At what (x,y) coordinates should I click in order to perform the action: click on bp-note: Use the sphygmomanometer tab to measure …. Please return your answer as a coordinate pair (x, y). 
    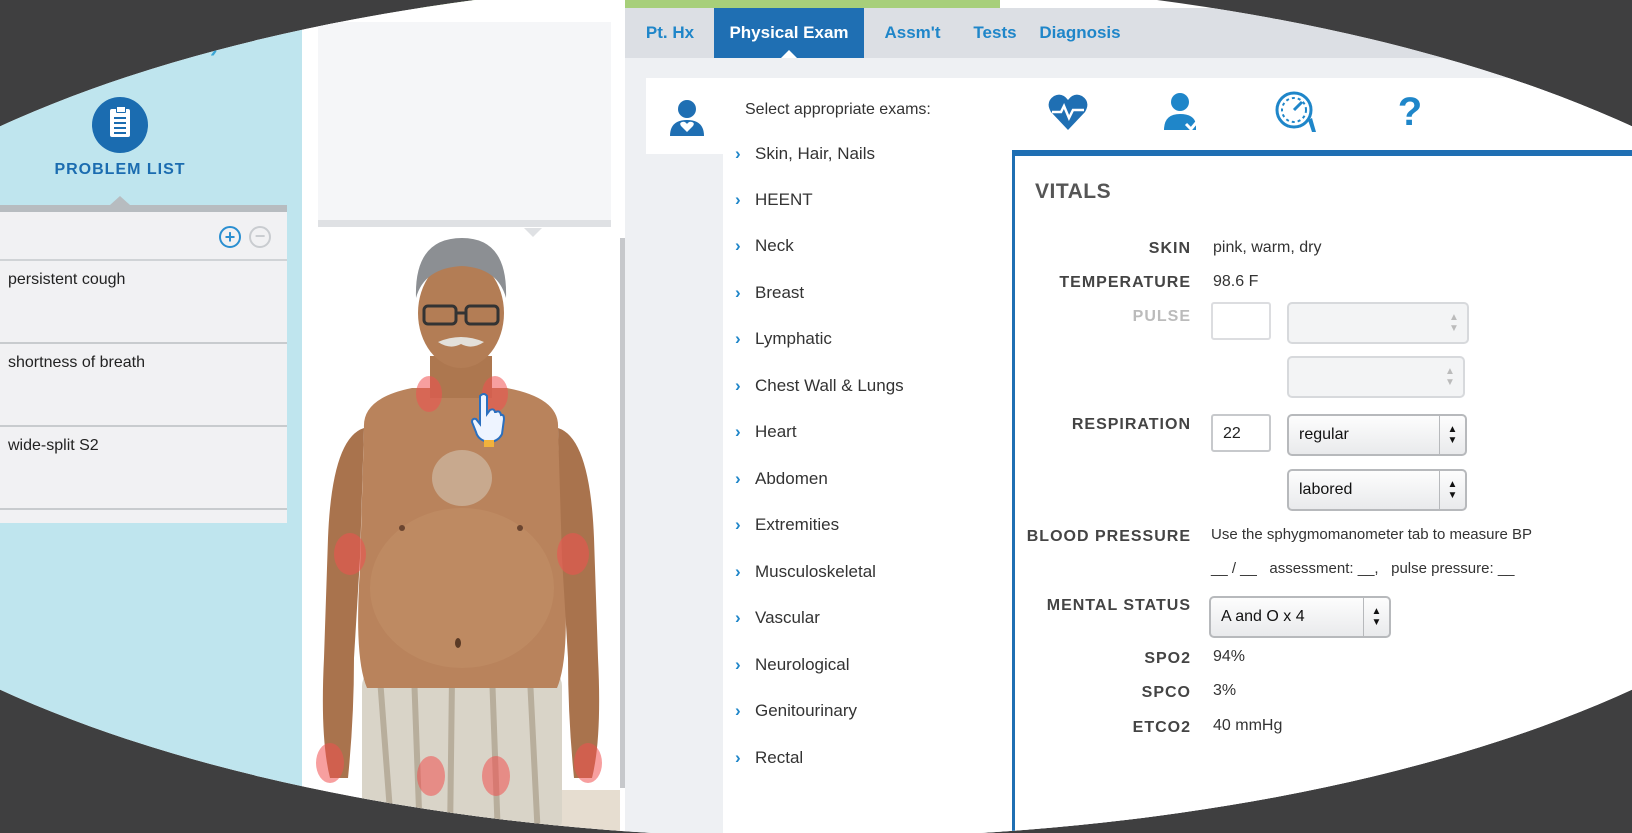
    Looking at the image, I should click on (1371, 534).